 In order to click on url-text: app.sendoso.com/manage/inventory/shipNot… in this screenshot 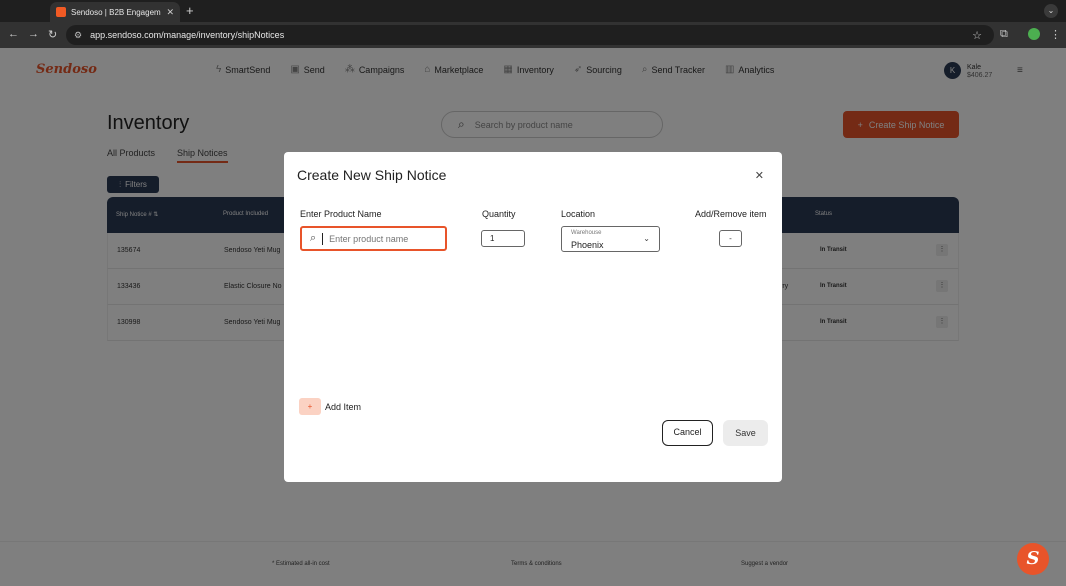, I will do `click(187, 35)`.